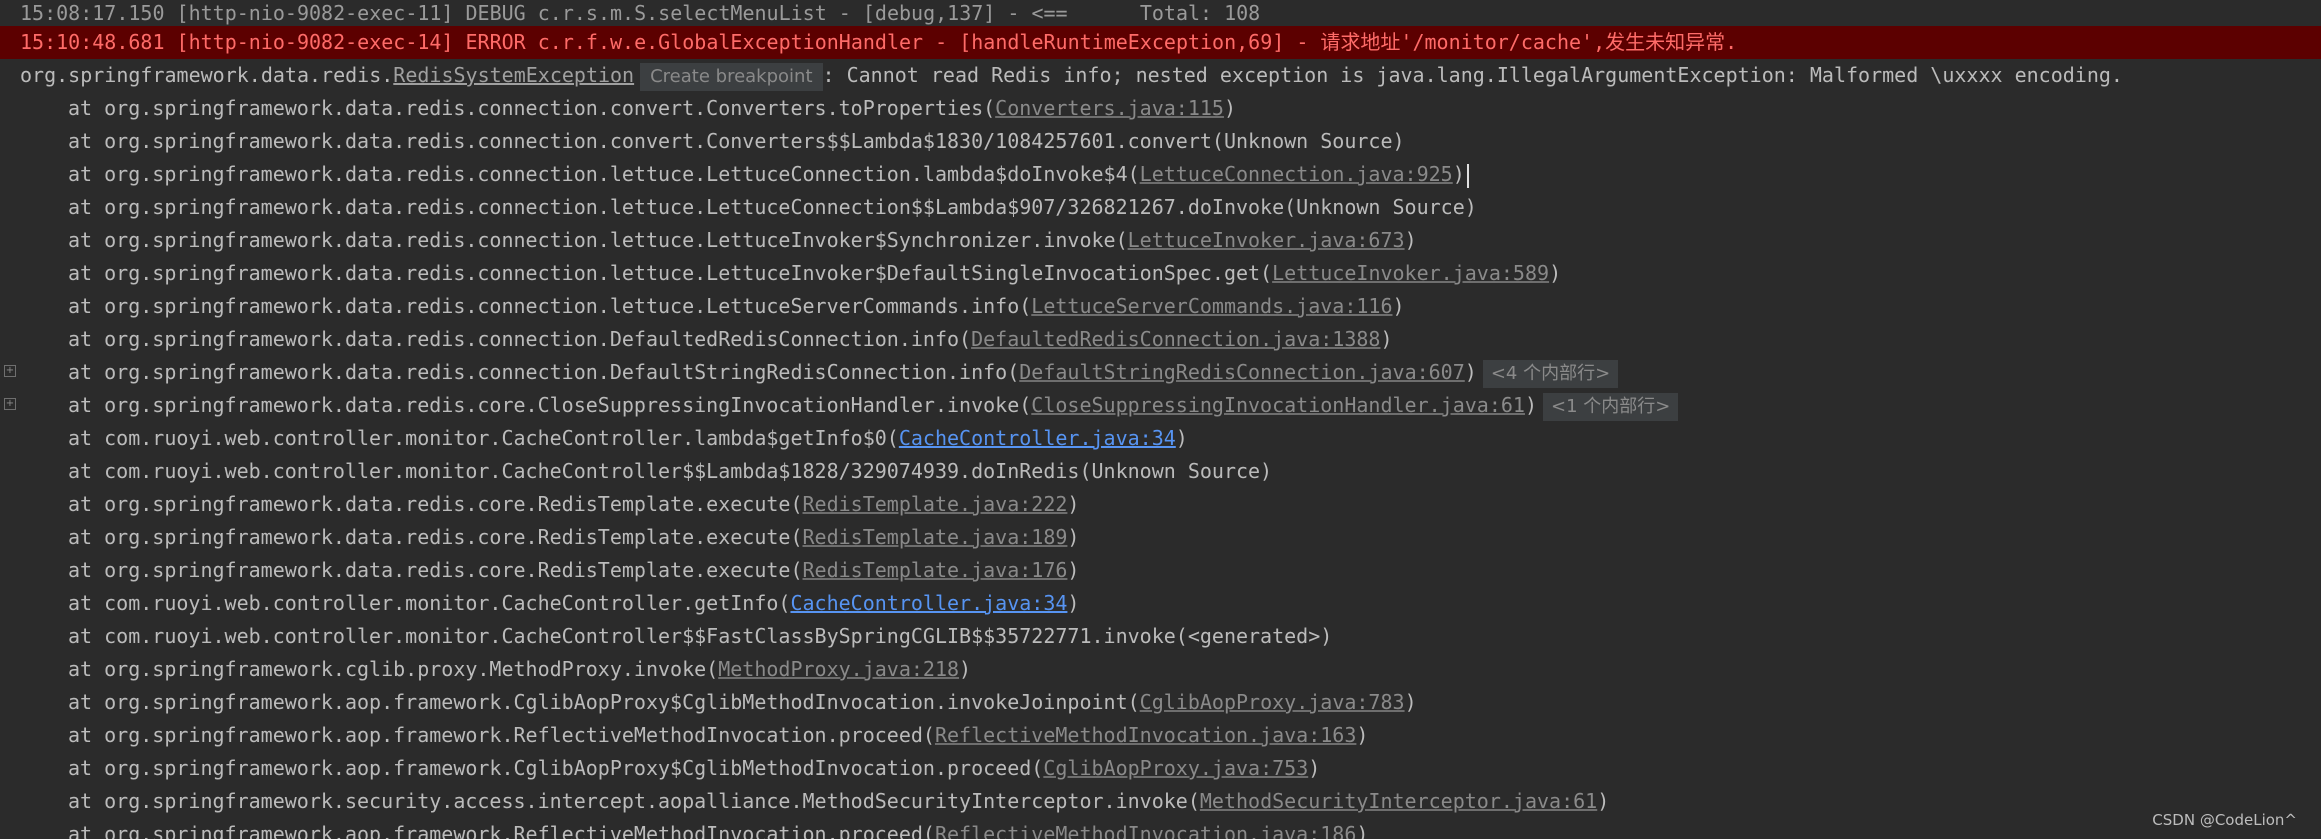 The width and height of the screenshot is (2321, 839). I want to click on source-link: CglibAopProxy.java:783, so click(1272, 702).